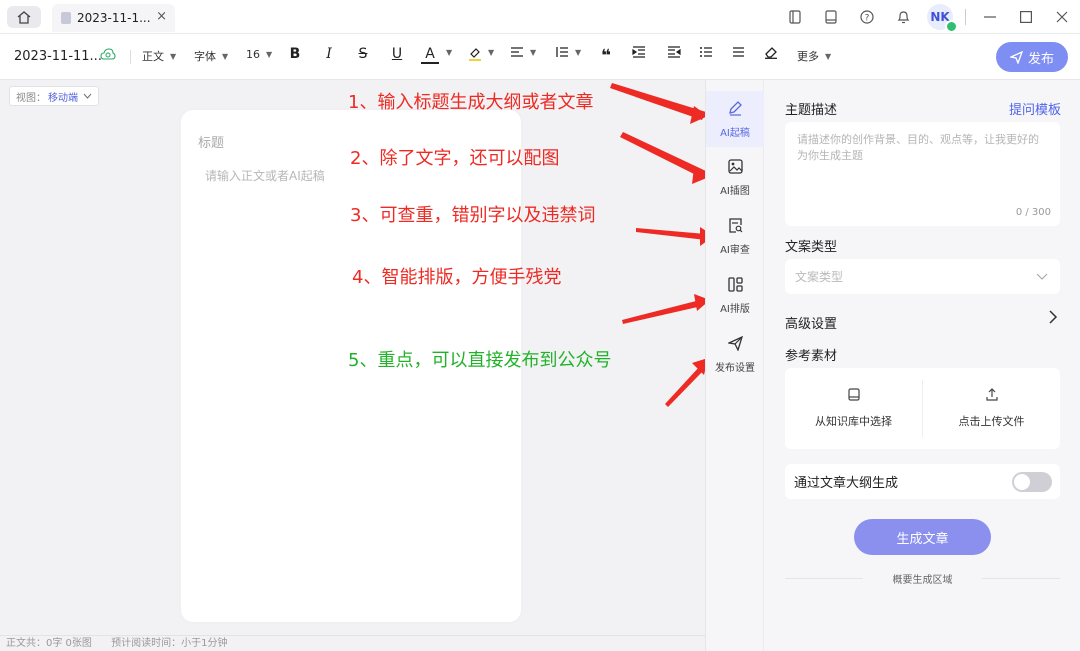 The height and width of the screenshot is (651, 1080). I want to click on cloud-sync-icon, so click(108, 55).